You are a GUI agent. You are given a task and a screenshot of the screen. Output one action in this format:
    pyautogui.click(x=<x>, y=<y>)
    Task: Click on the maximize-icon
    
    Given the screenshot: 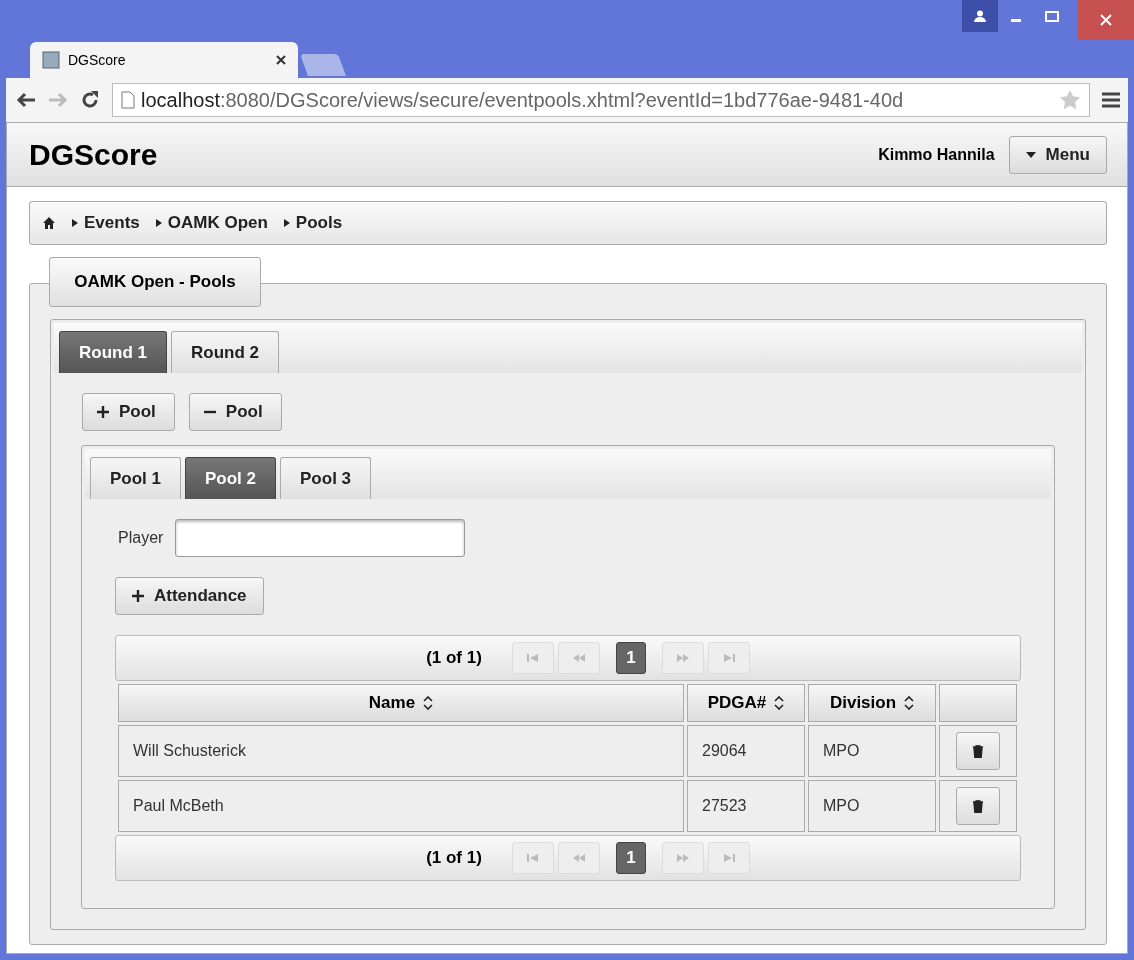 What is the action you would take?
    pyautogui.click(x=1052, y=16)
    